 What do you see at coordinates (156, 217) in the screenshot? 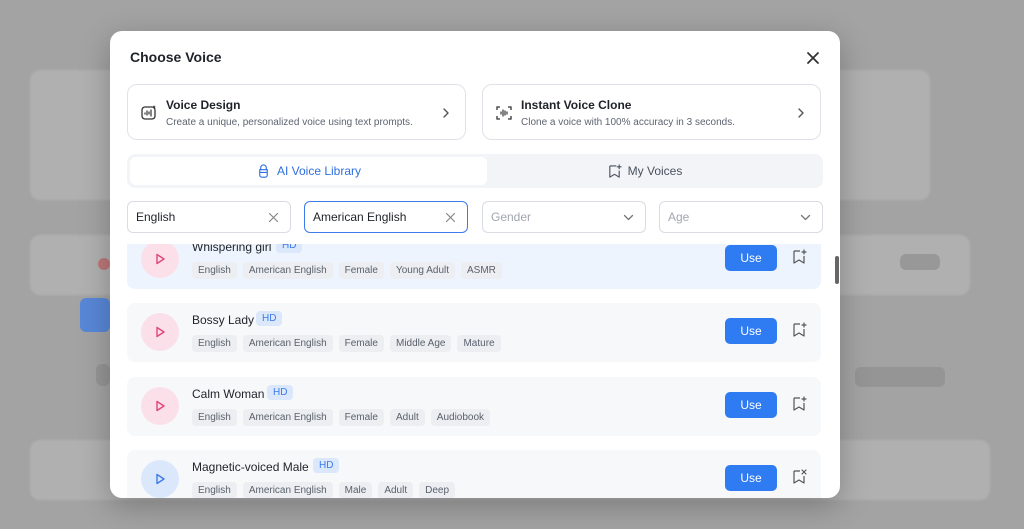
I see `filter-value: English` at bounding box center [156, 217].